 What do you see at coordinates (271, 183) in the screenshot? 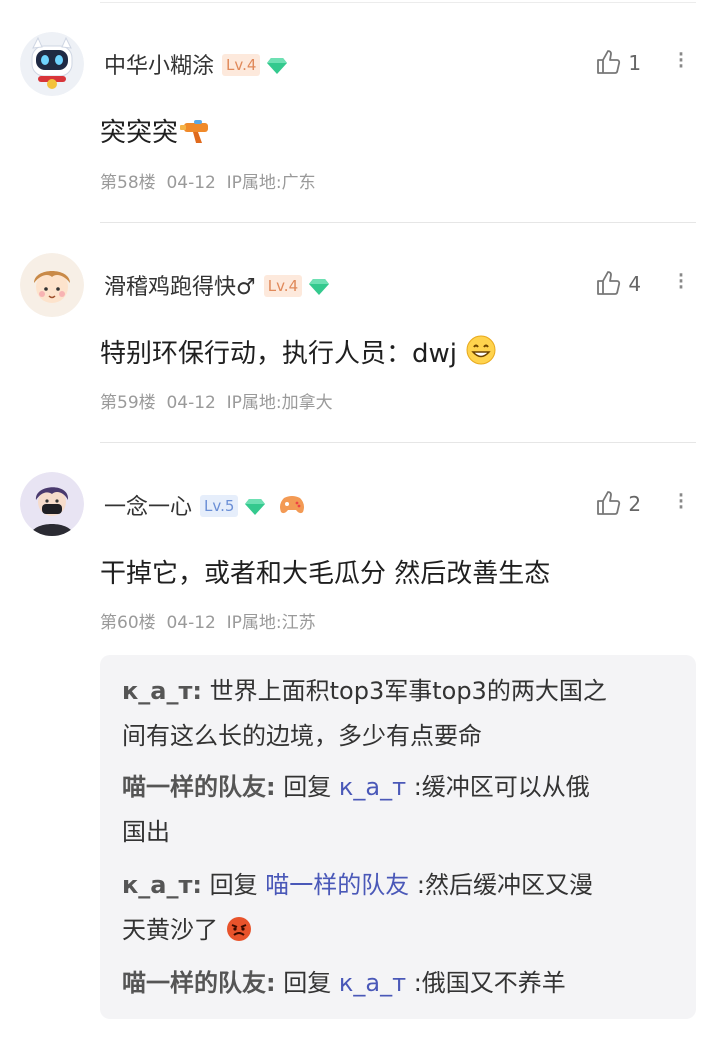
I see `ip-location: IP属地:广东` at bounding box center [271, 183].